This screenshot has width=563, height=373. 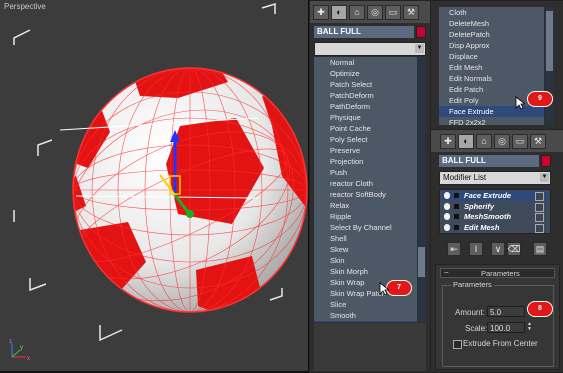 I want to click on command-panel-tabs: ✚ ◐ ⌂ ◎ ▭ ⚒, so click(x=370, y=12).